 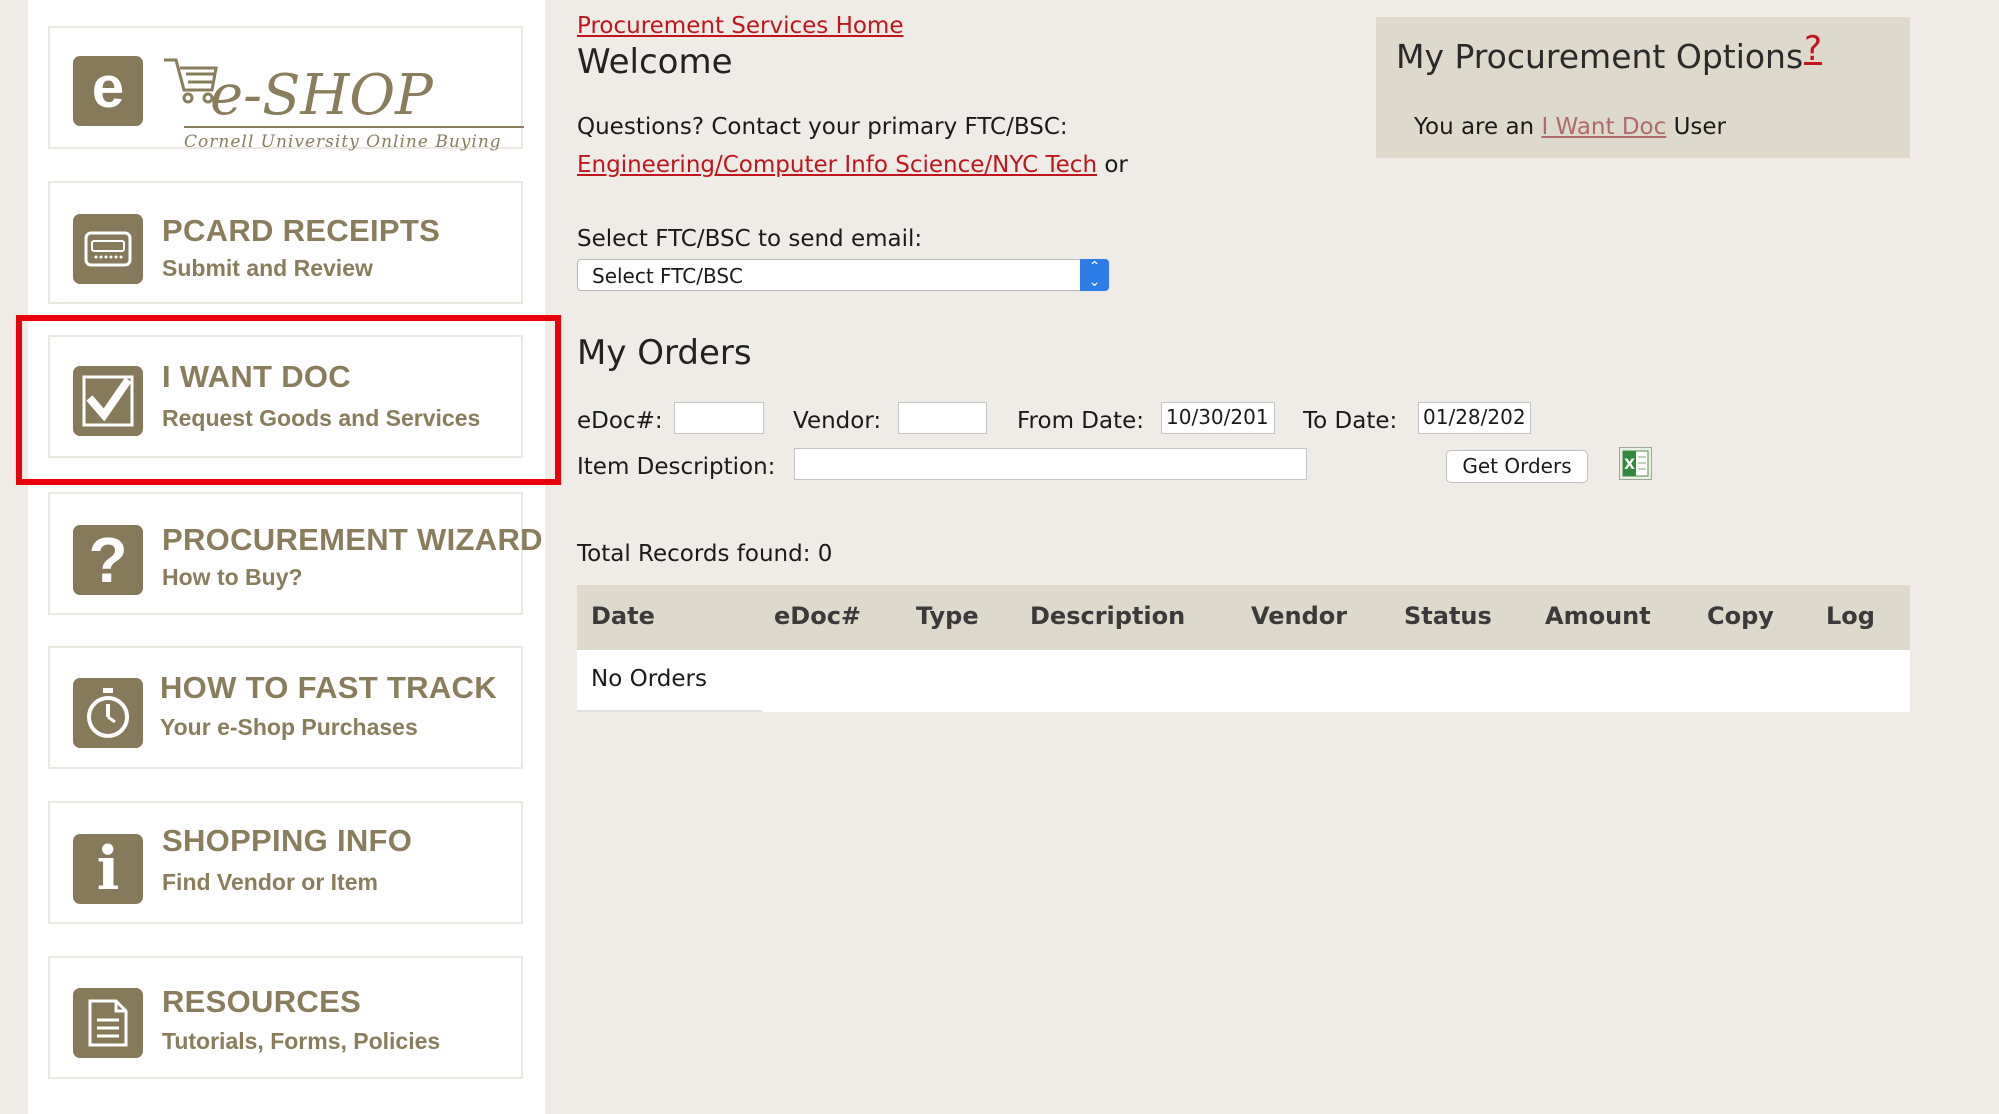 I want to click on page-title: Welcome, so click(x=655, y=62).